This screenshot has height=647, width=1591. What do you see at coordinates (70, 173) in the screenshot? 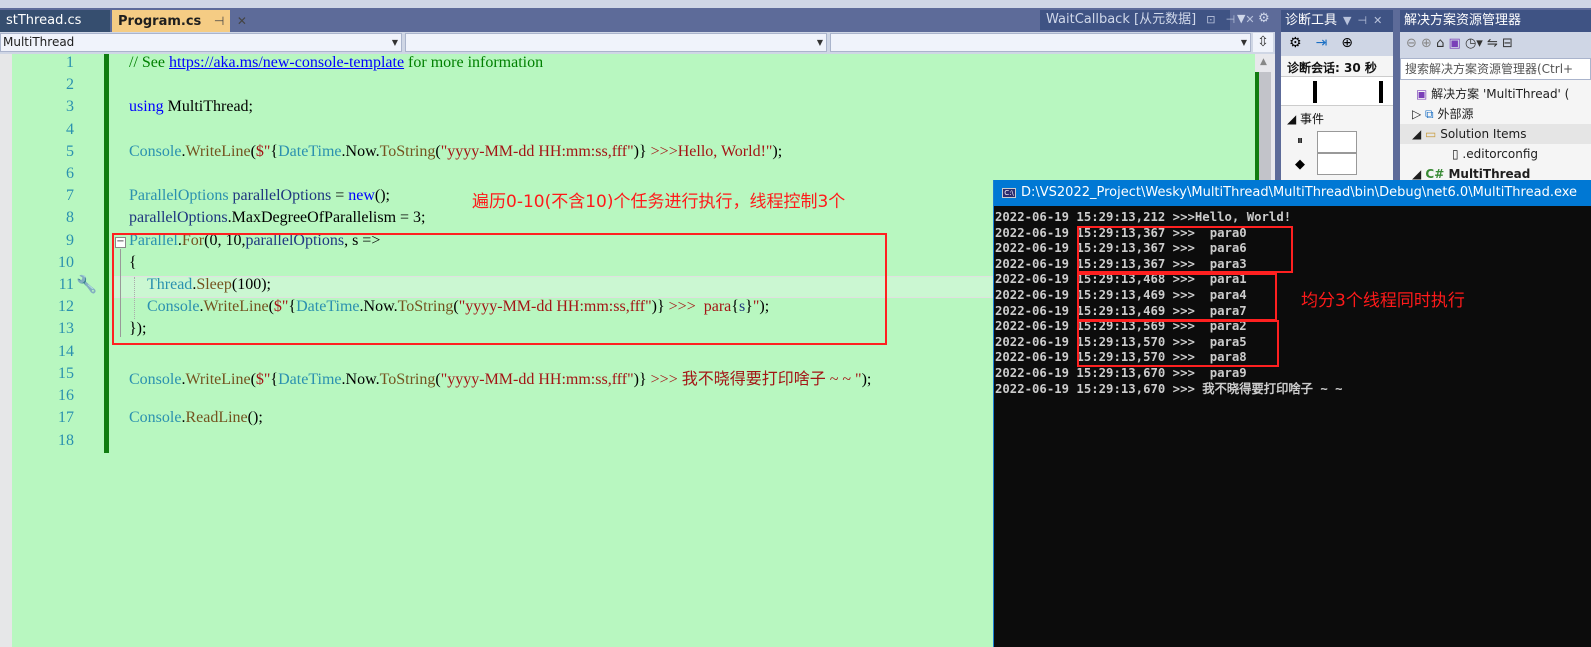
I see `line-number: 6` at bounding box center [70, 173].